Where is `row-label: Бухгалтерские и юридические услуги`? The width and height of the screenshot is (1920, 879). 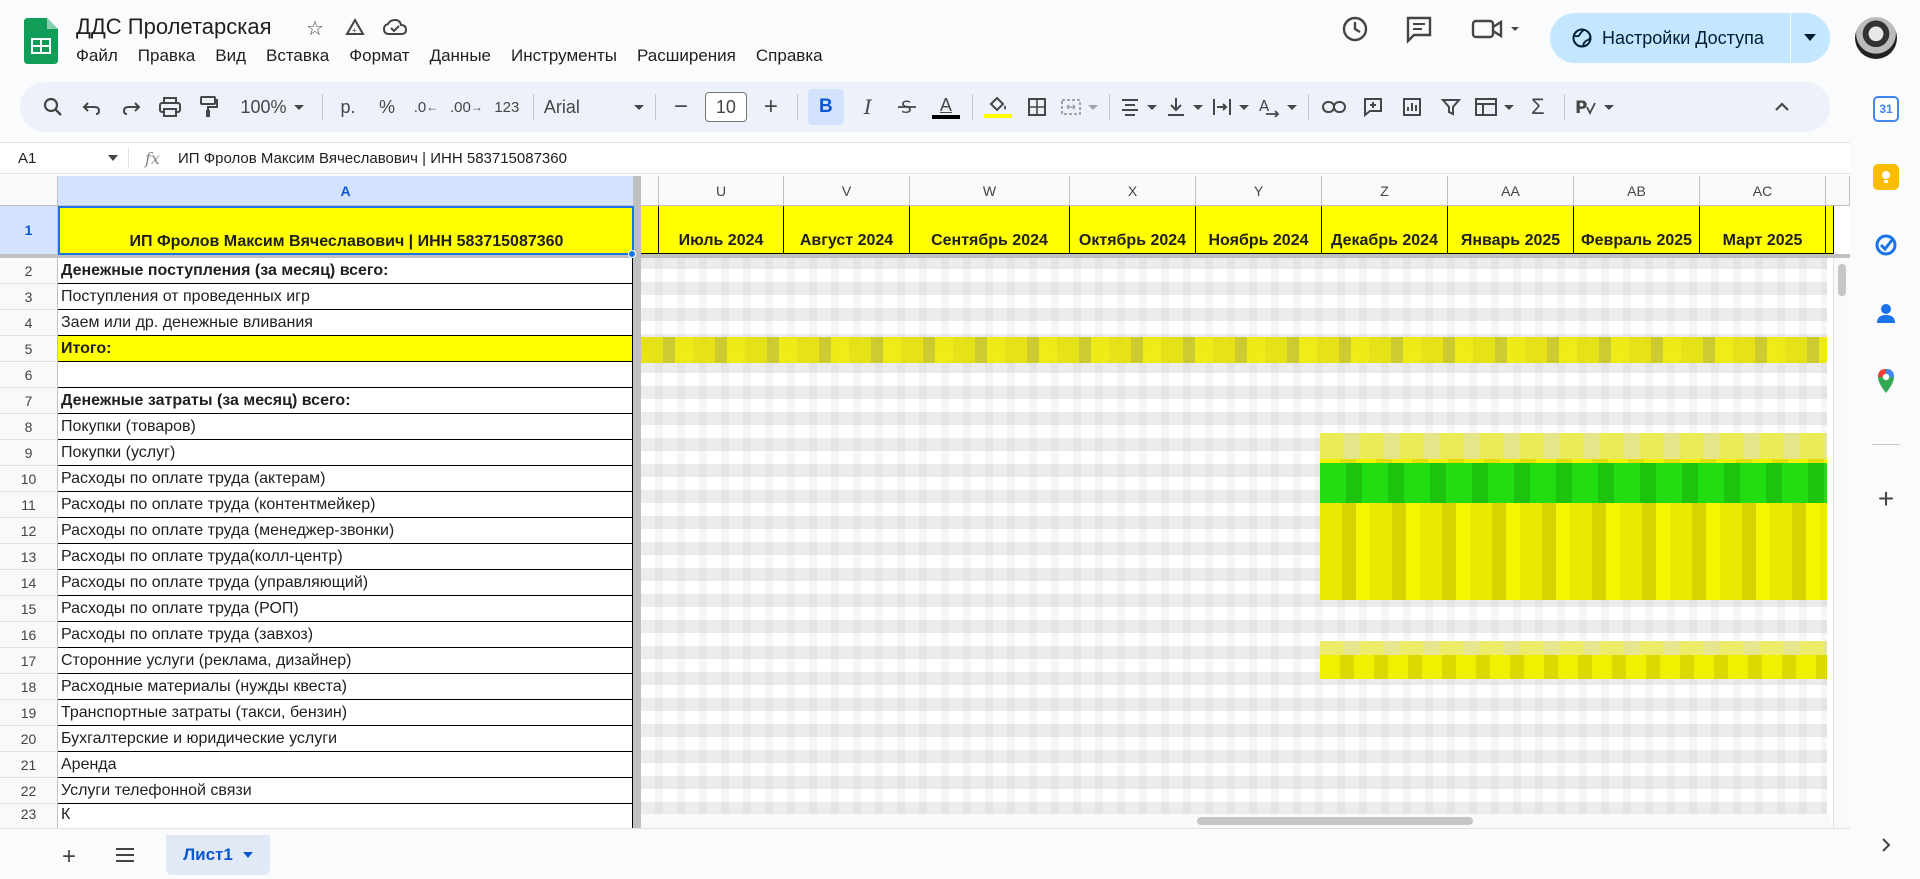
row-label: Бухгалтерские и юридические услуги is located at coordinates (345, 739).